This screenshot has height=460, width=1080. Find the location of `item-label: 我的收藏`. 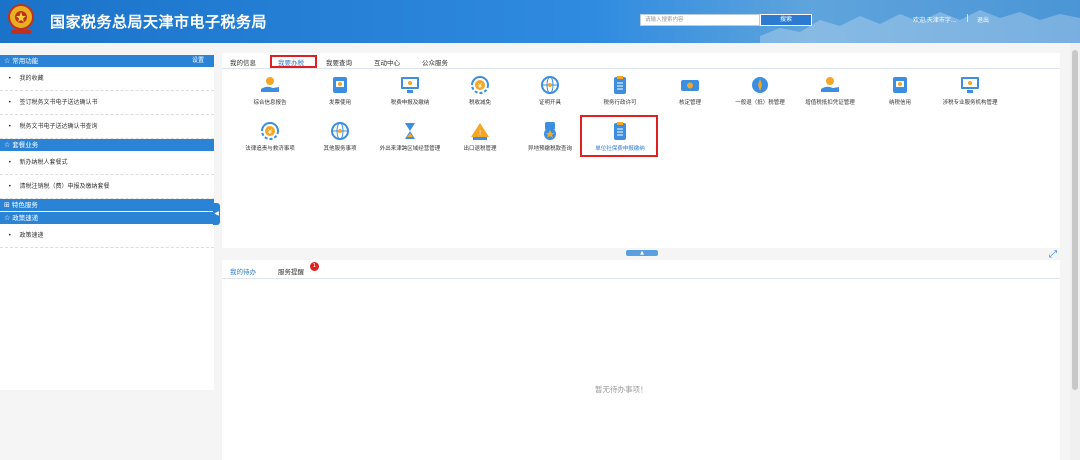

item-label: 我的收藏 is located at coordinates (31, 78).